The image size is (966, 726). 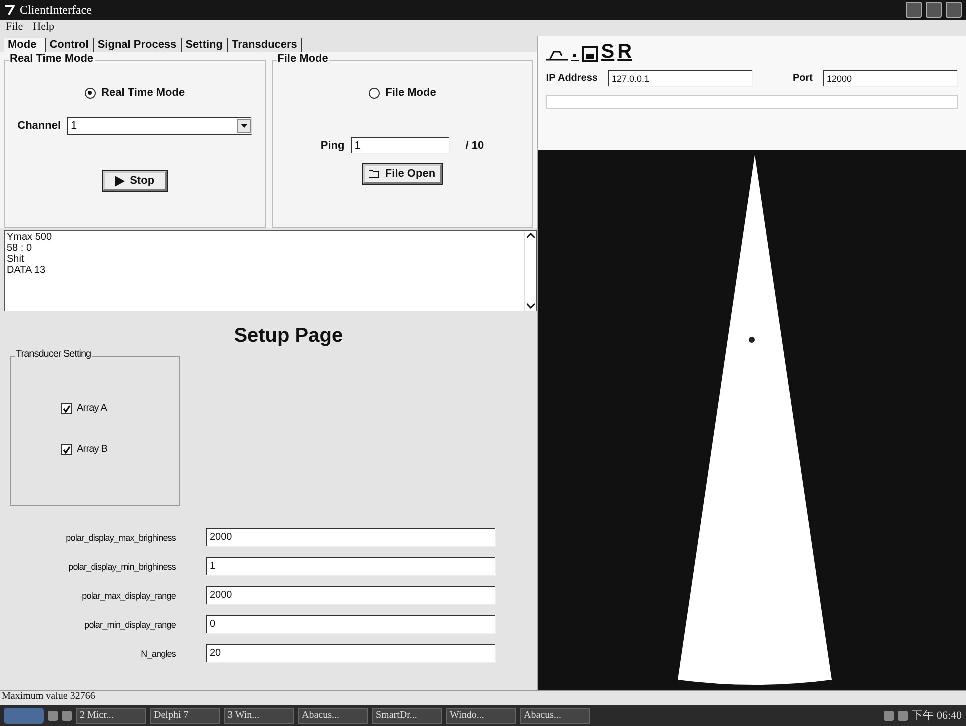 What do you see at coordinates (934, 10) in the screenshot?
I see `maximize-button` at bounding box center [934, 10].